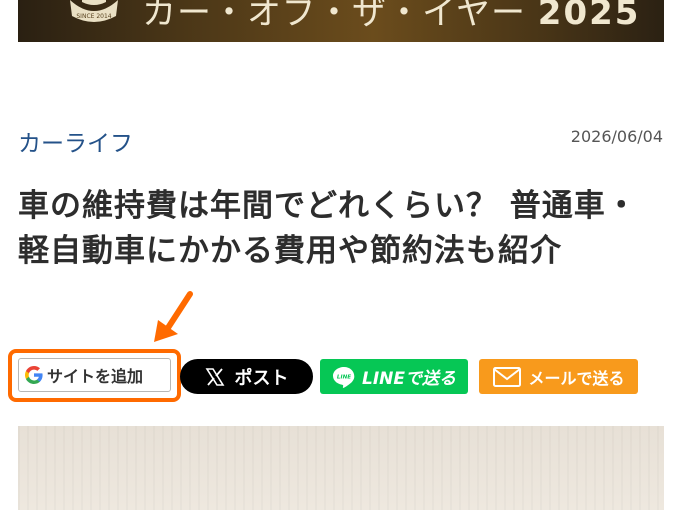  Describe the element at coordinates (507, 376) in the screenshot. I see `envelope-icon` at that location.